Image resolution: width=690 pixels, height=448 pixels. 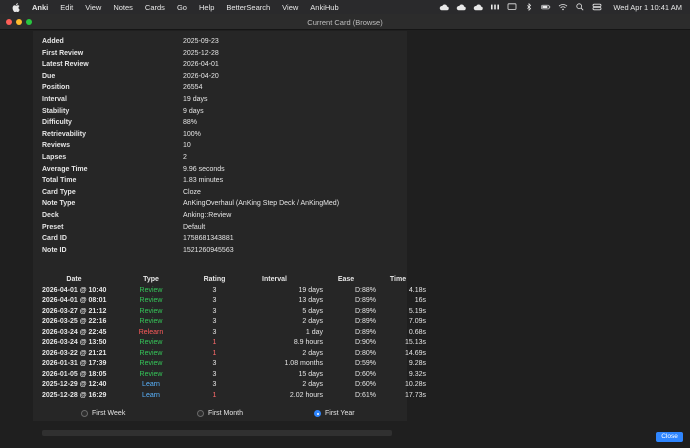 What do you see at coordinates (415, 384) in the screenshot?
I see `cell-time: 10.28s` at bounding box center [415, 384].